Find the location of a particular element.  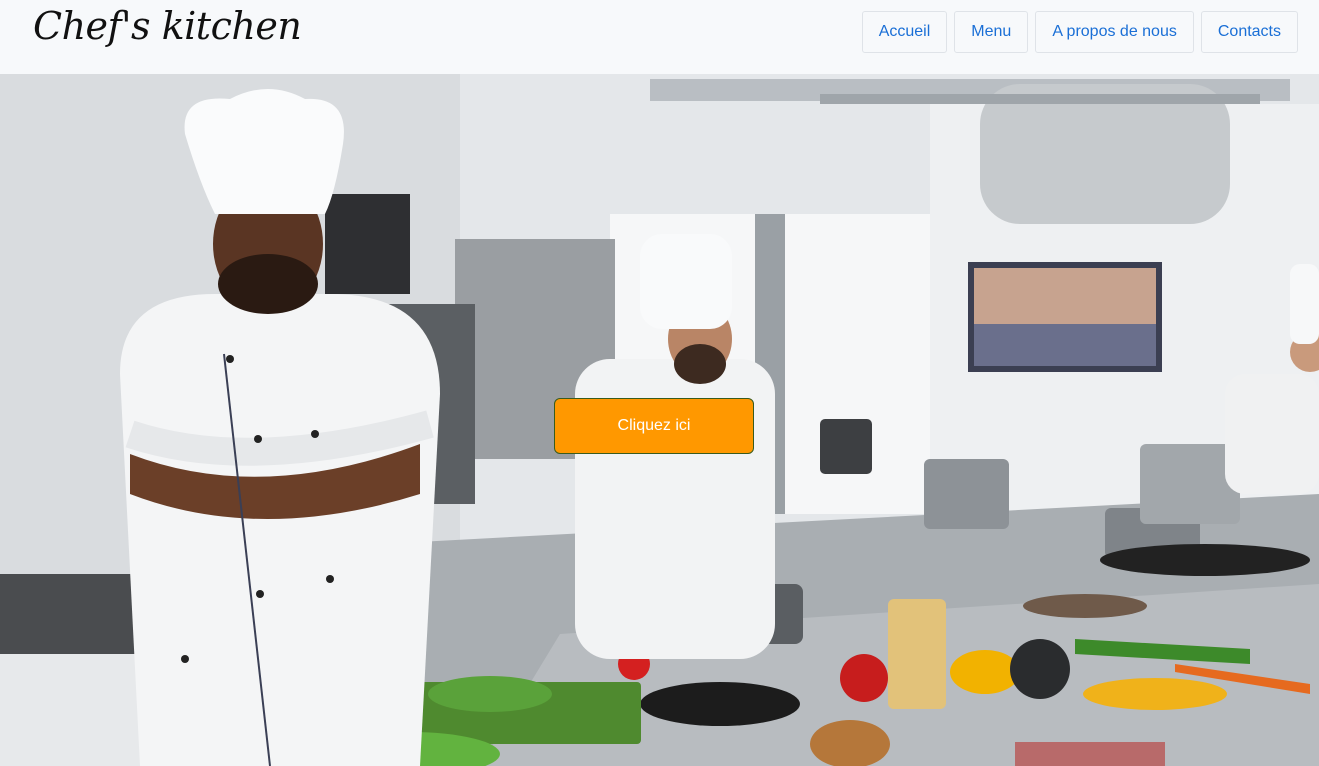

nav-link-accueil: Accueil is located at coordinates (904, 32).